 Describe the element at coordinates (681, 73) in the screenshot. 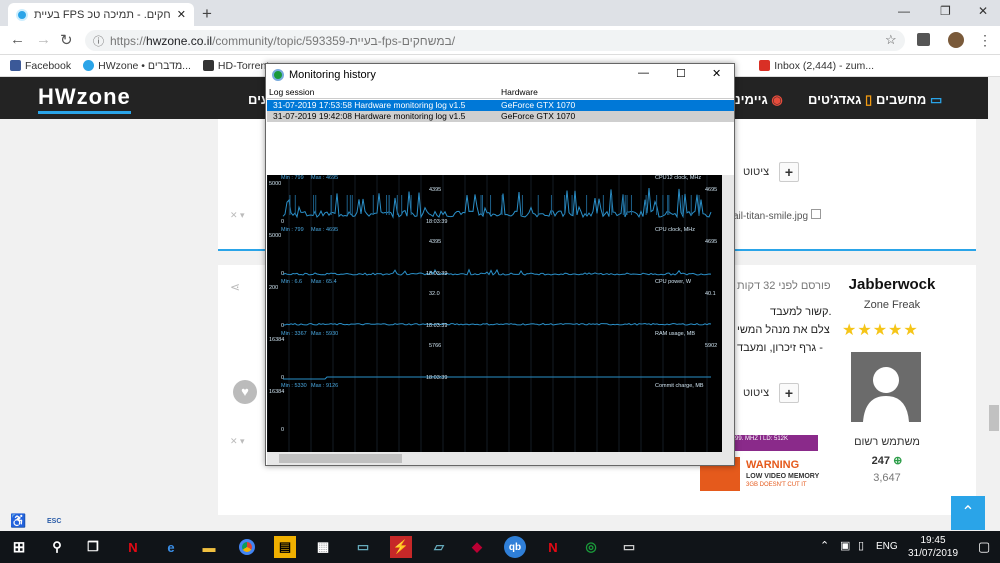

I see `dialog-maximize-icon: ☐` at that location.